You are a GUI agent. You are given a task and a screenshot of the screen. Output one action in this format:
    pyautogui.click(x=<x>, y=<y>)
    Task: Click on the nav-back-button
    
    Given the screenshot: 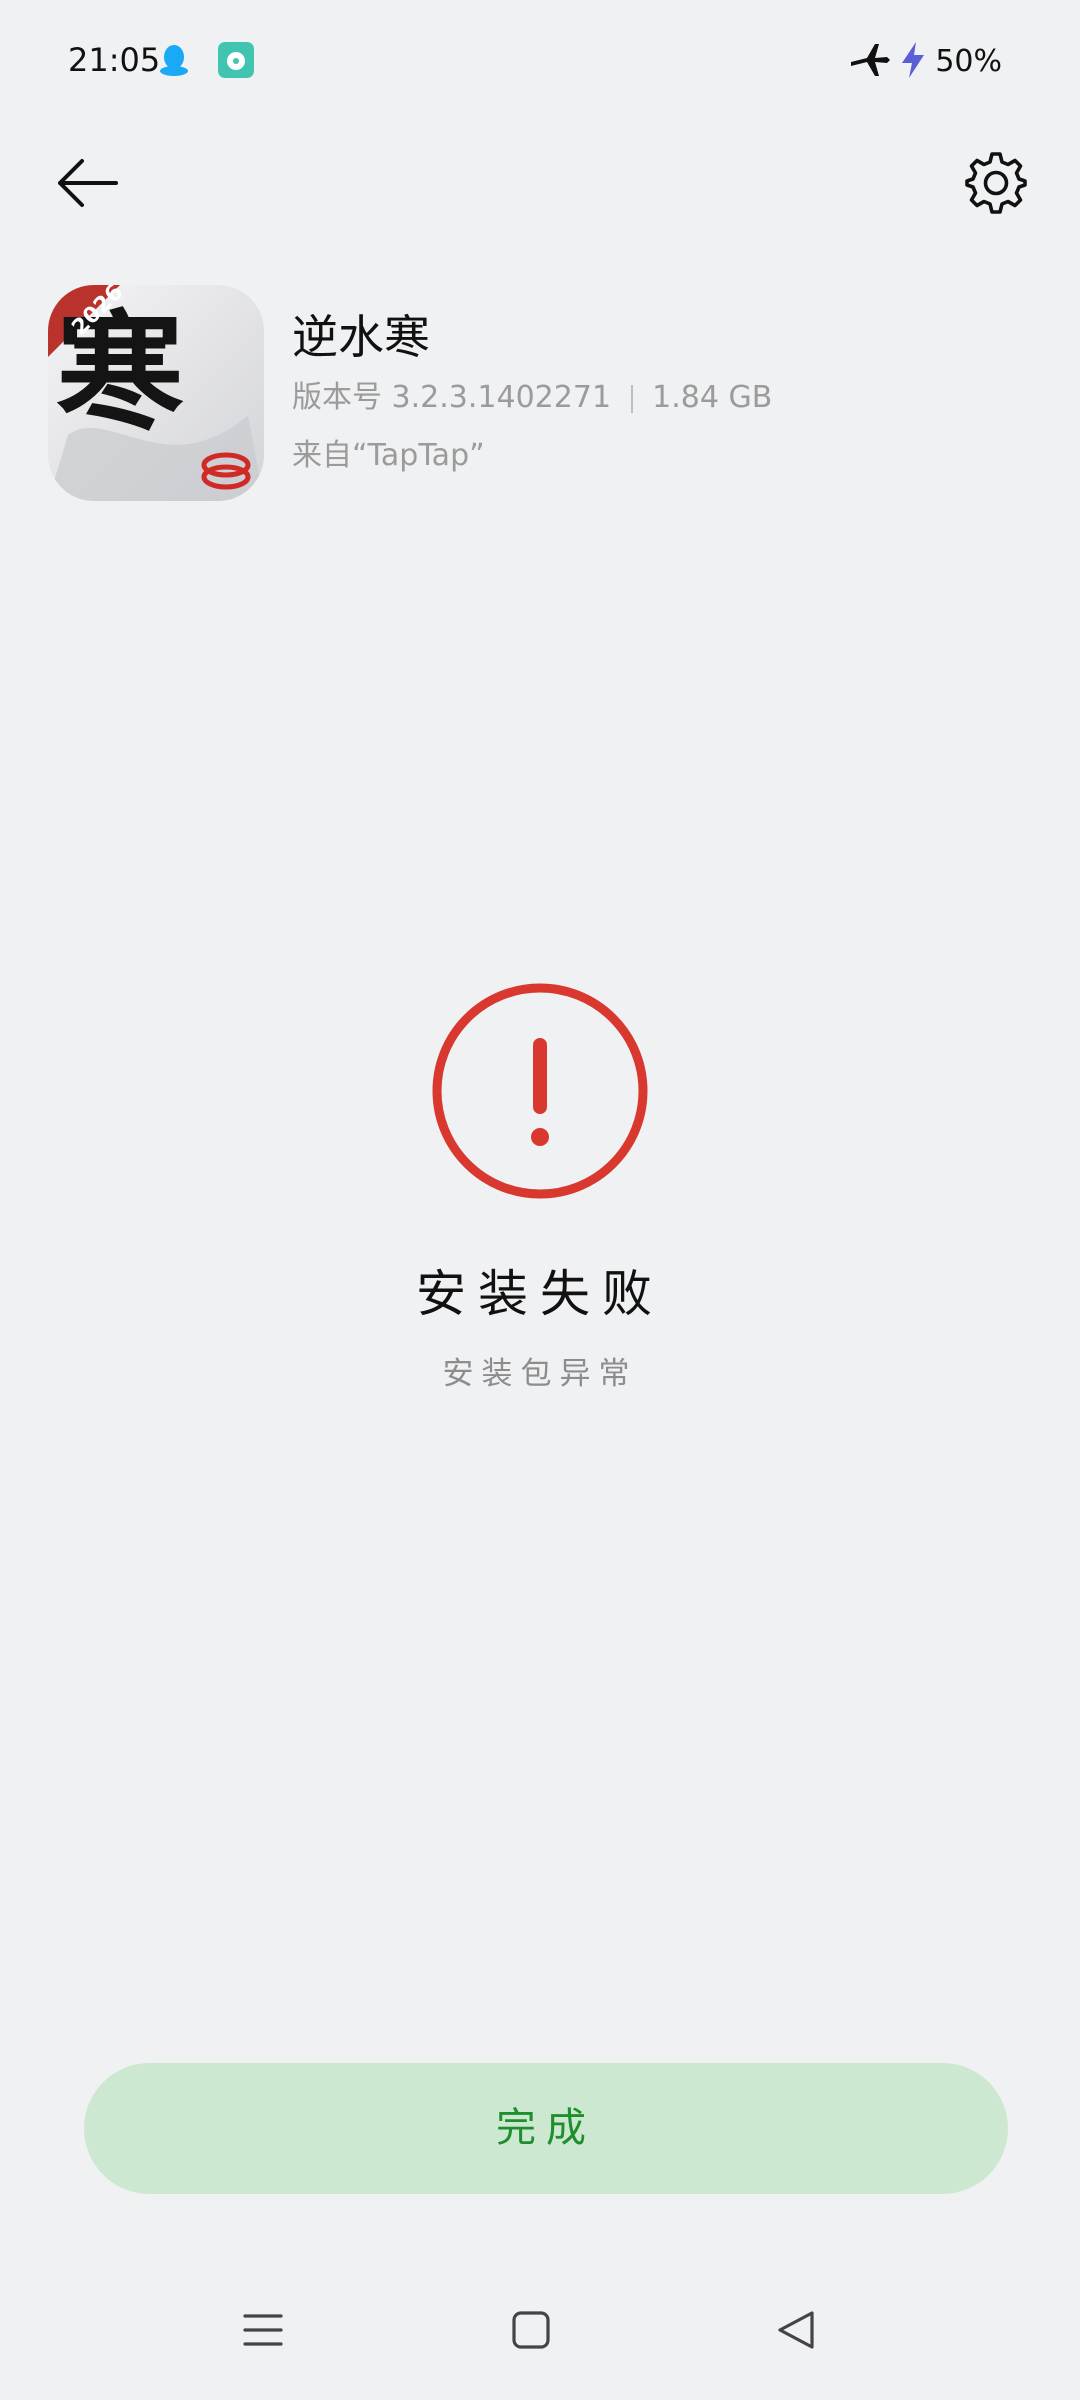 What is the action you would take?
    pyautogui.click(x=796, y=2332)
    